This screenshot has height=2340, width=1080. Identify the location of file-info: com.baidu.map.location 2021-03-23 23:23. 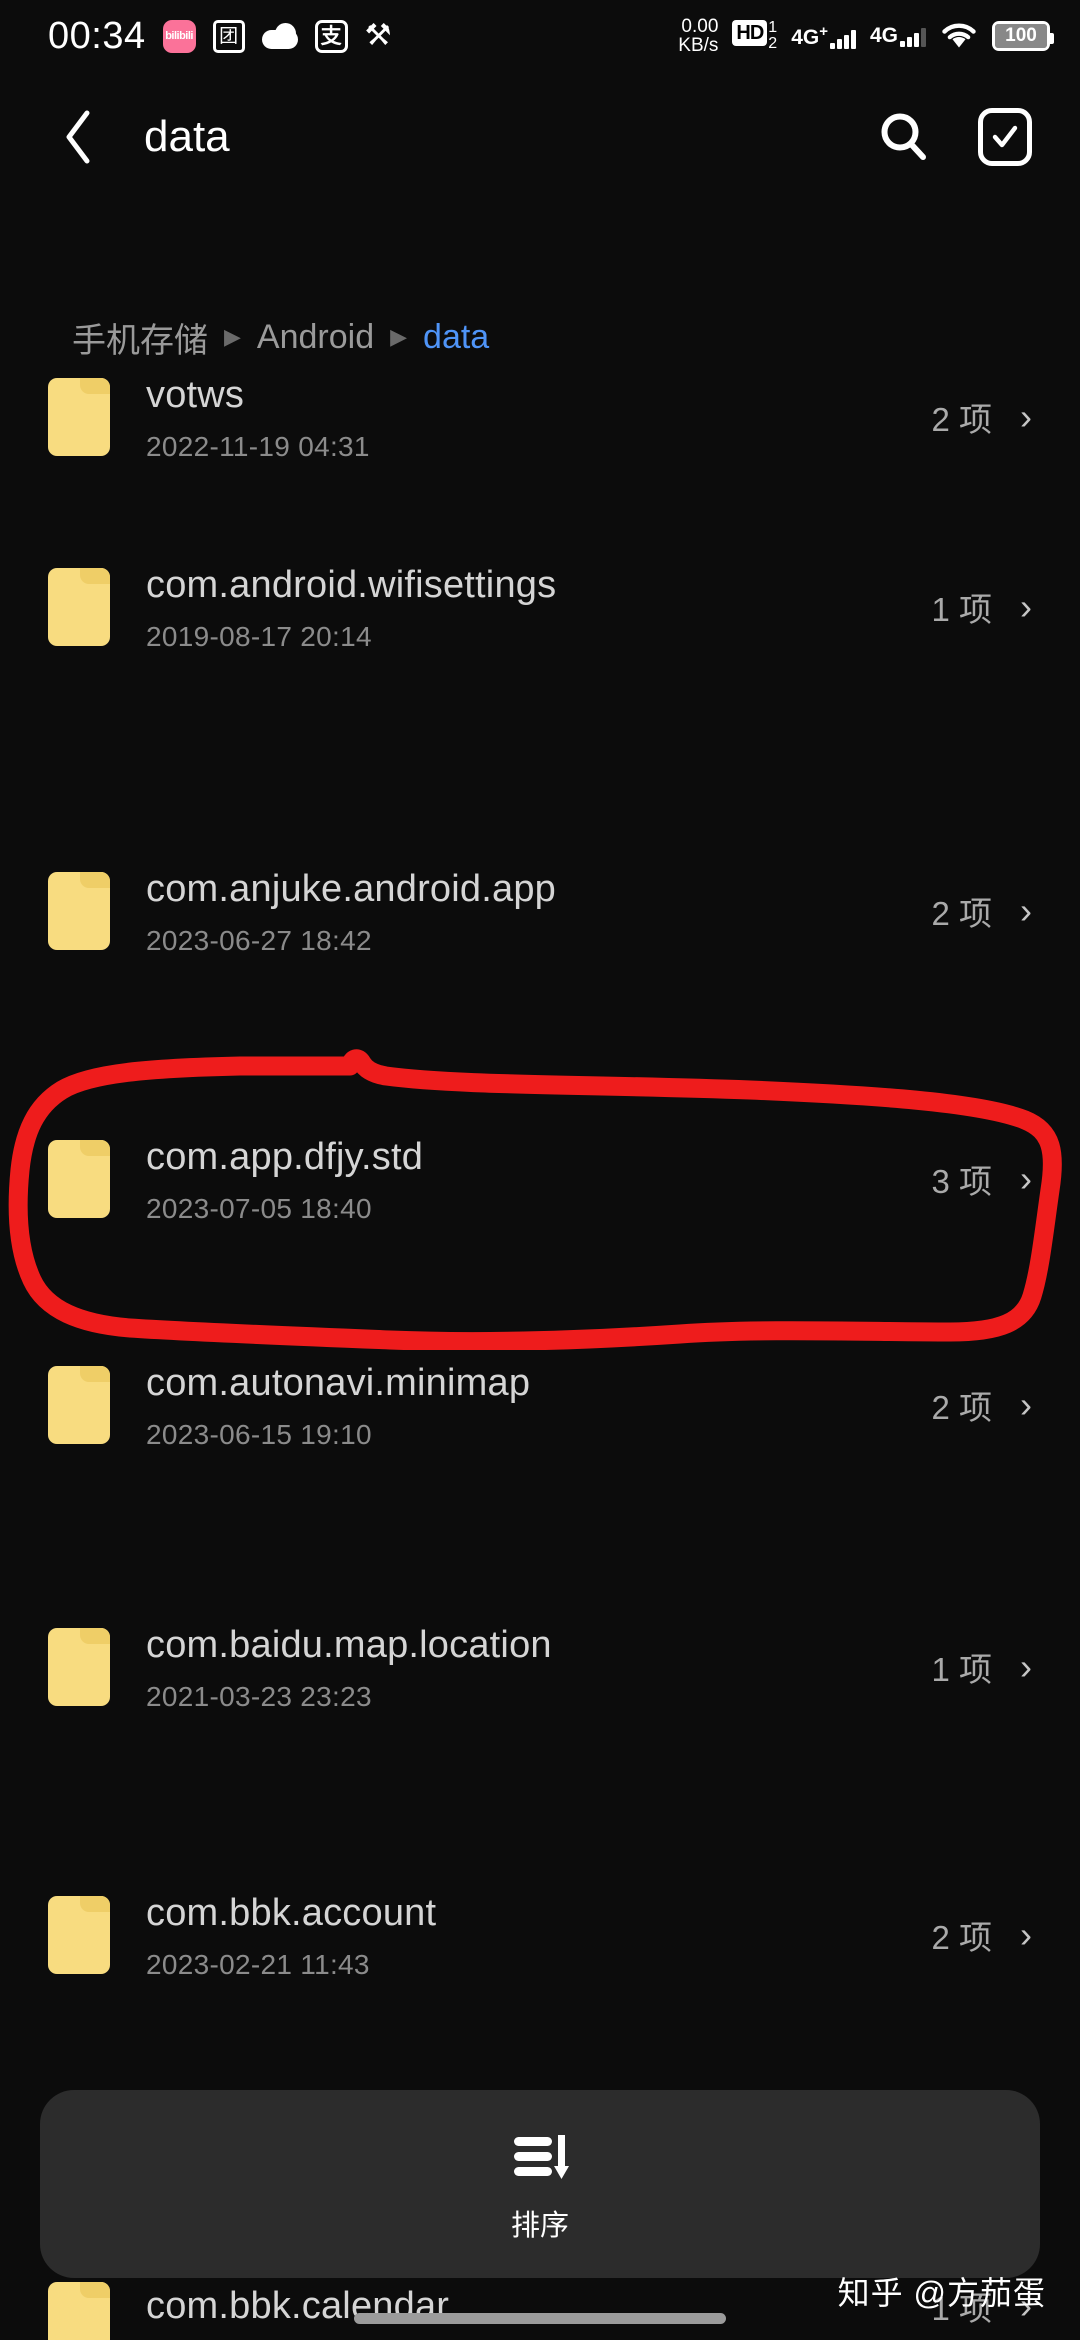
(538, 1667).